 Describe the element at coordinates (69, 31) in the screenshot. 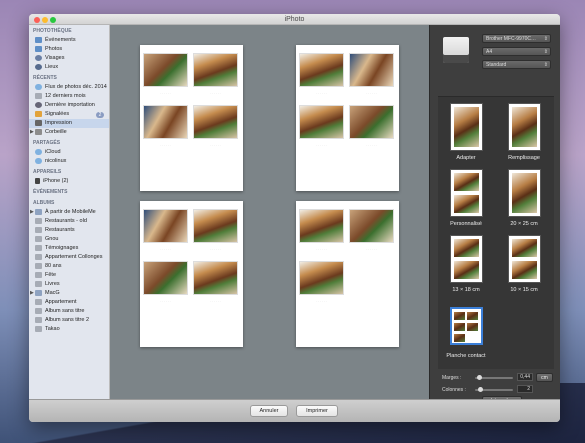

I see `sidebar-section-heading: PHOTOTHÈQUE` at that location.